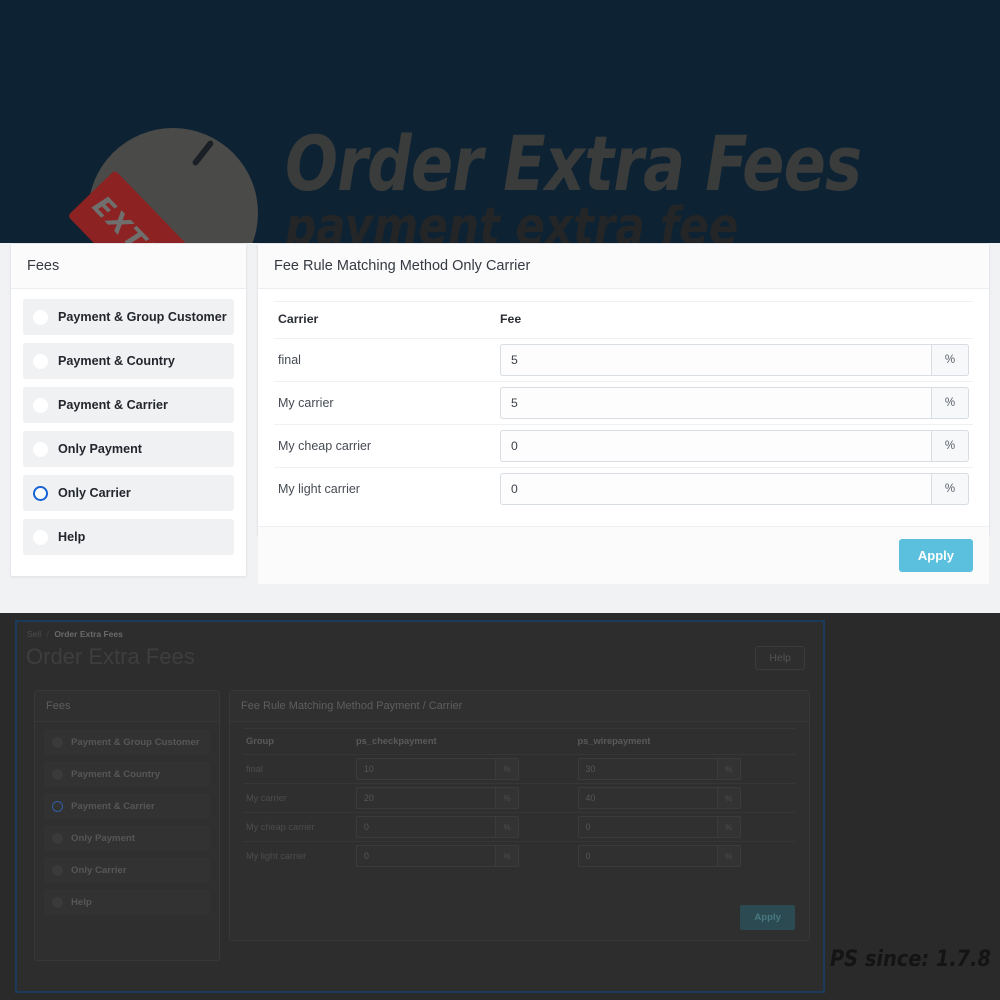 The height and width of the screenshot is (1000, 1000). What do you see at coordinates (127, 806) in the screenshot?
I see `preview-sidebar-item-payment-carrier: Payment & Carrier` at bounding box center [127, 806].